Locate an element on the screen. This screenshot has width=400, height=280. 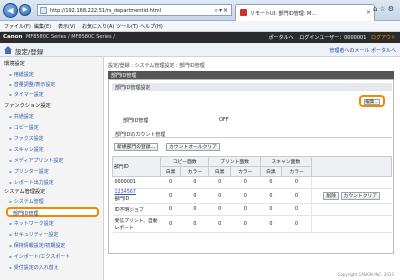
copyright: Copyright CANON INC. 2013 is located at coordinates (365, 274).